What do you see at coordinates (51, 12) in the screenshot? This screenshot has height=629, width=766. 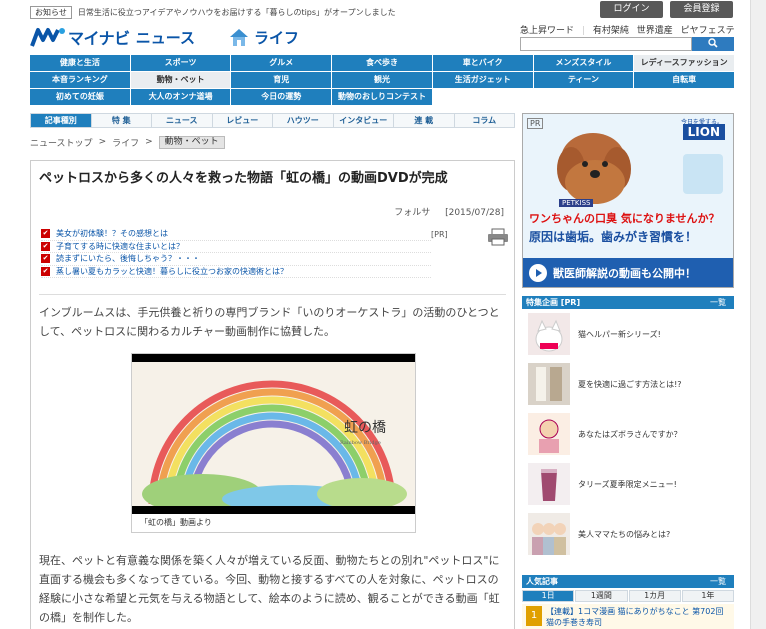 I see `notice-badge: お知らせ` at bounding box center [51, 12].